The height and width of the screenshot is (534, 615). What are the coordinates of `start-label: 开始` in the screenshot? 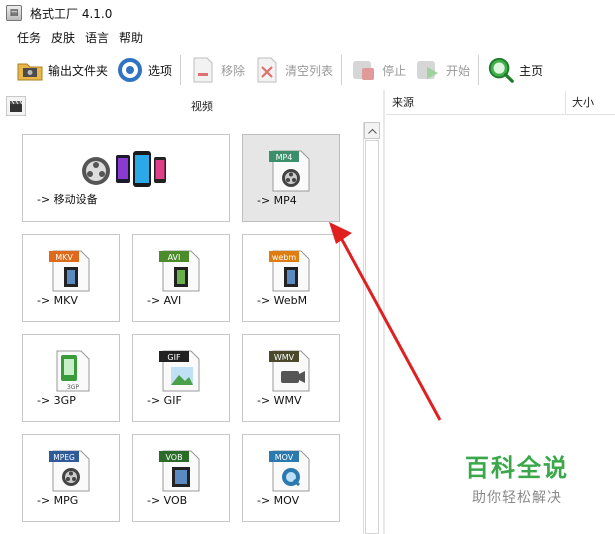 It's located at (458, 70).